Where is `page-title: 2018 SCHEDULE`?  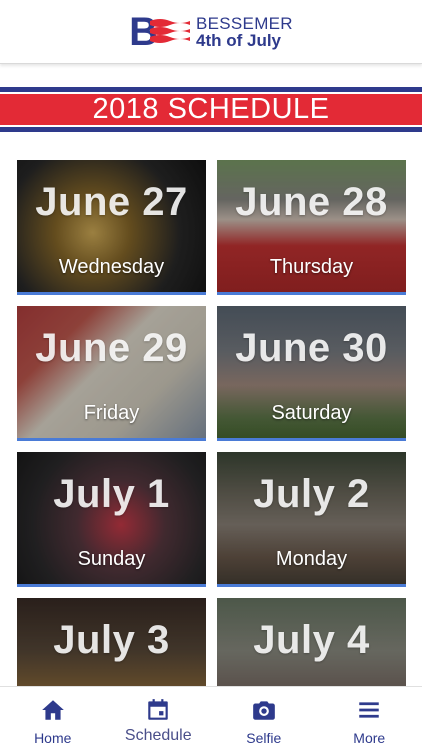
page-title: 2018 SCHEDULE is located at coordinates (211, 109).